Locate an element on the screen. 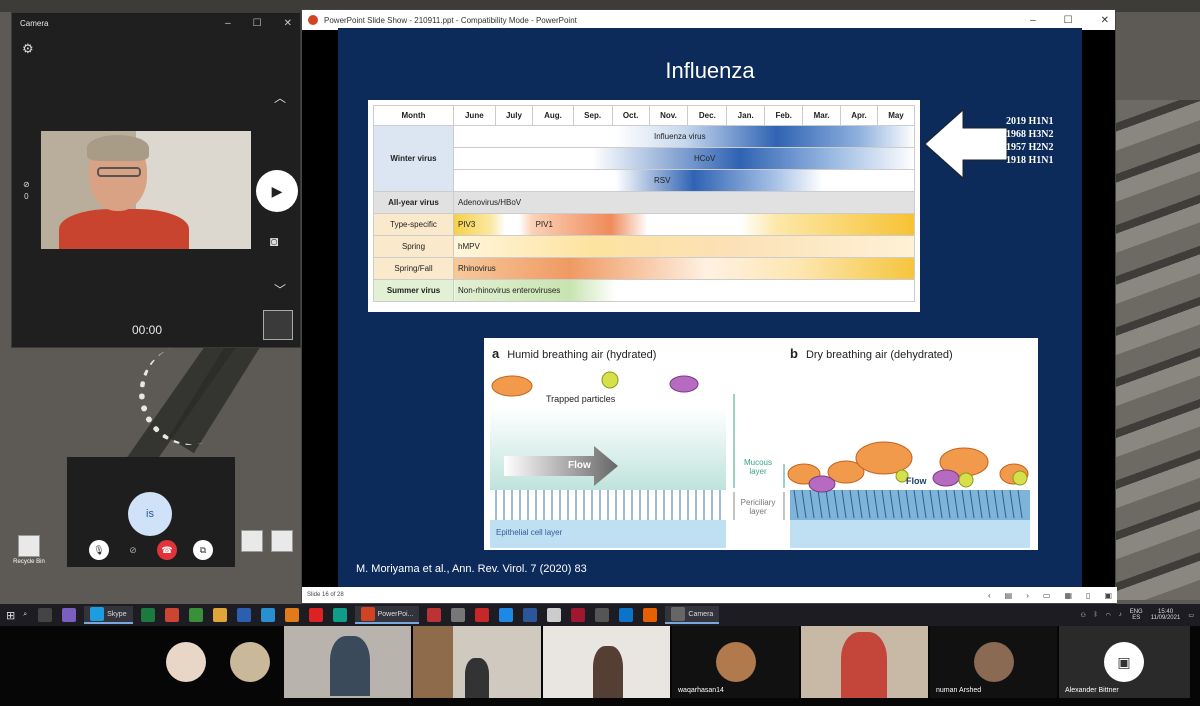  pdf-reader-icon is located at coordinates (482, 615).